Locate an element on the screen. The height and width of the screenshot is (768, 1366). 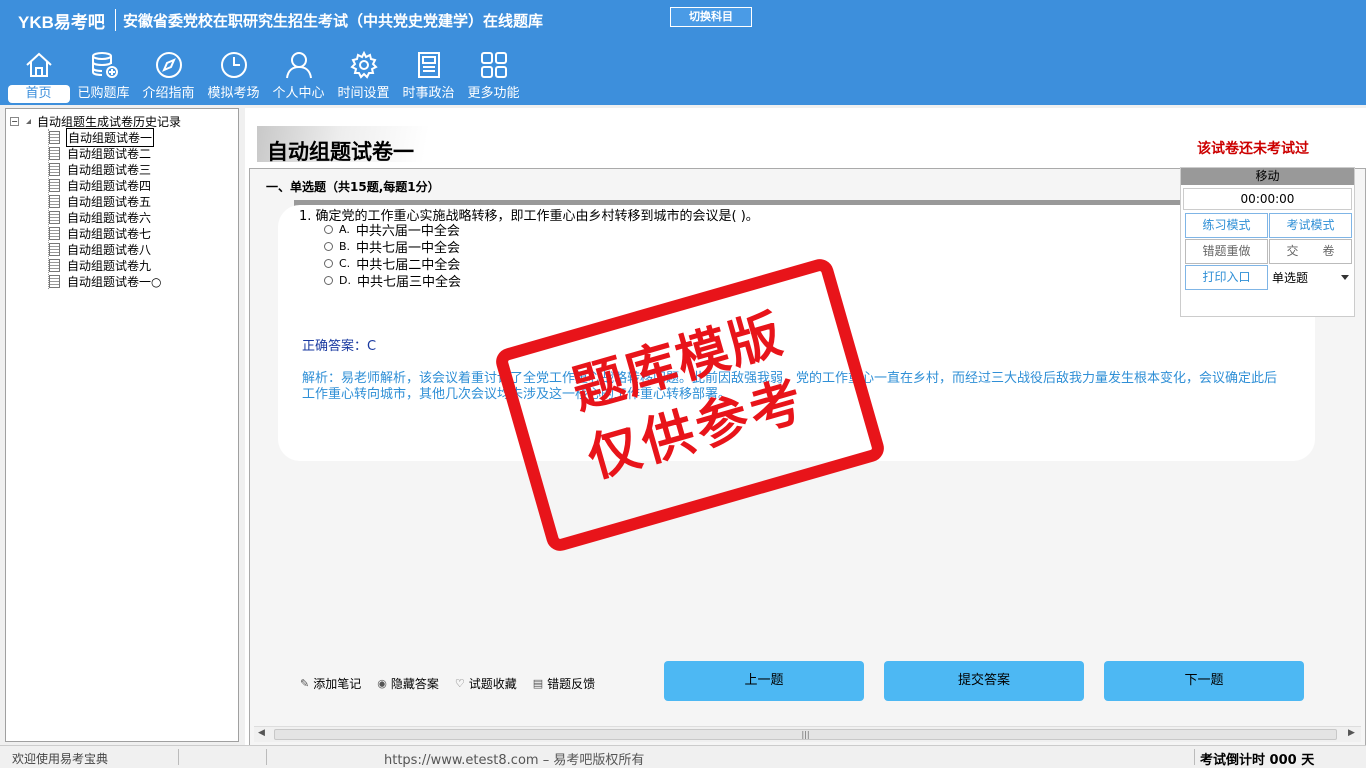
tree-item-label: 自动组题试卷一○ is located at coordinates (114, 281).